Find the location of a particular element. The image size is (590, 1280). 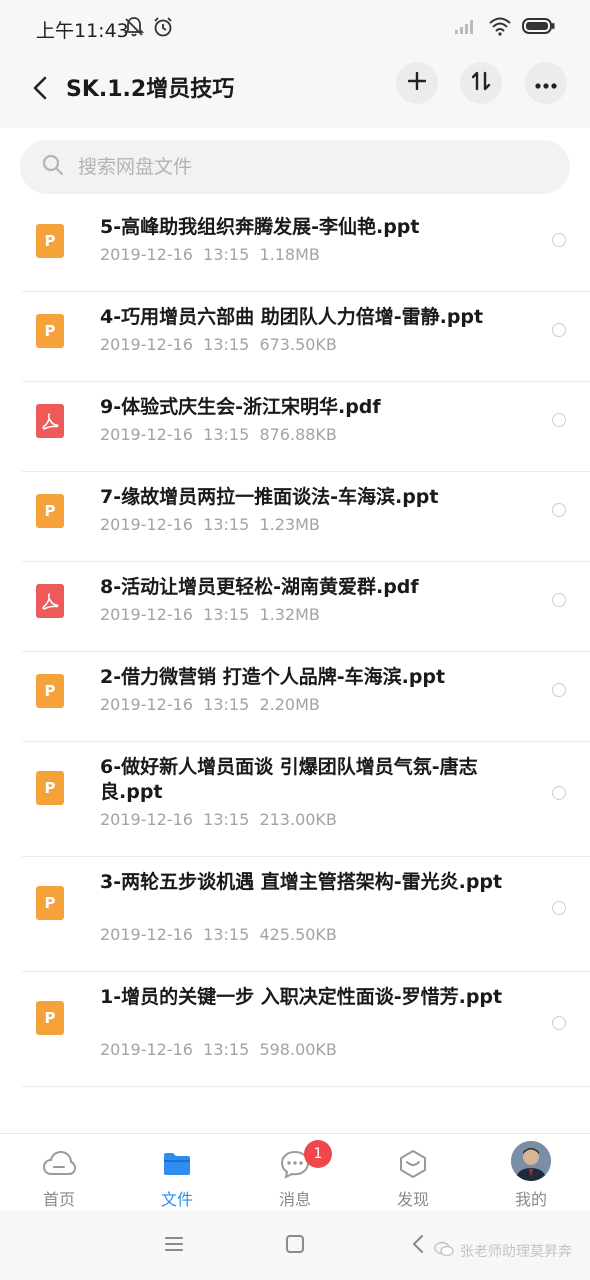

file-size: 1.23MB is located at coordinates (289, 524).